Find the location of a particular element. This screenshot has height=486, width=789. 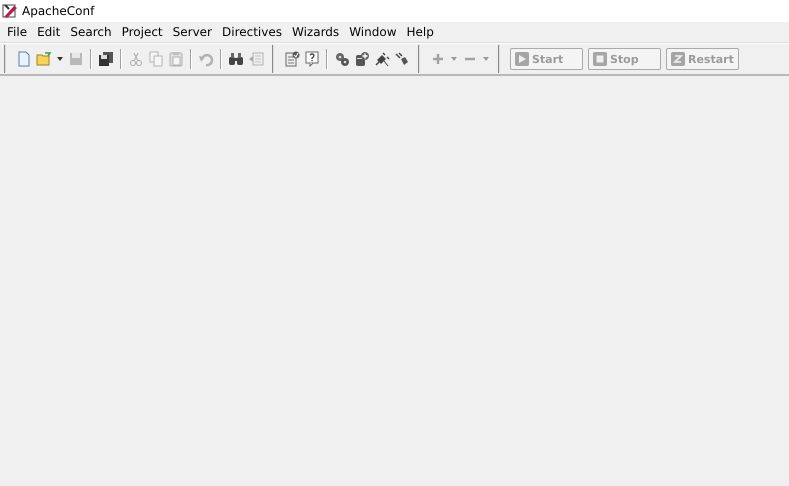

restart-icon is located at coordinates (678, 59).